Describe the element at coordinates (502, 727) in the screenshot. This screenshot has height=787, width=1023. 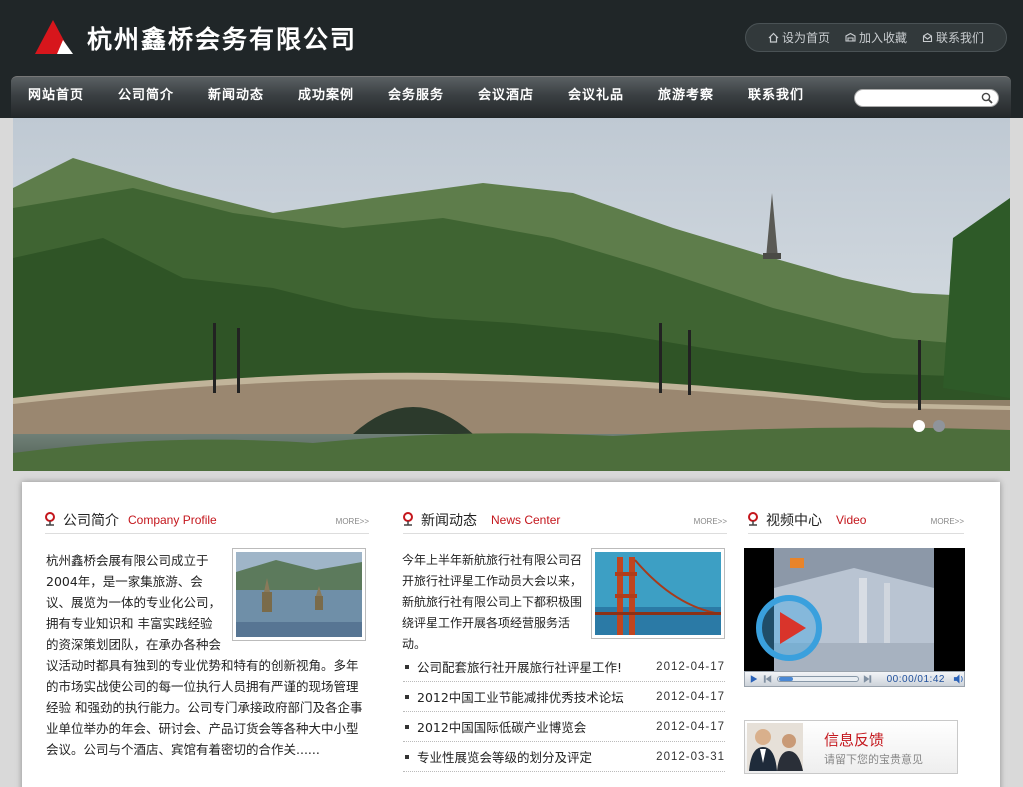
I see `news-item-title: 2012中国国际低碳产业博览会` at that location.